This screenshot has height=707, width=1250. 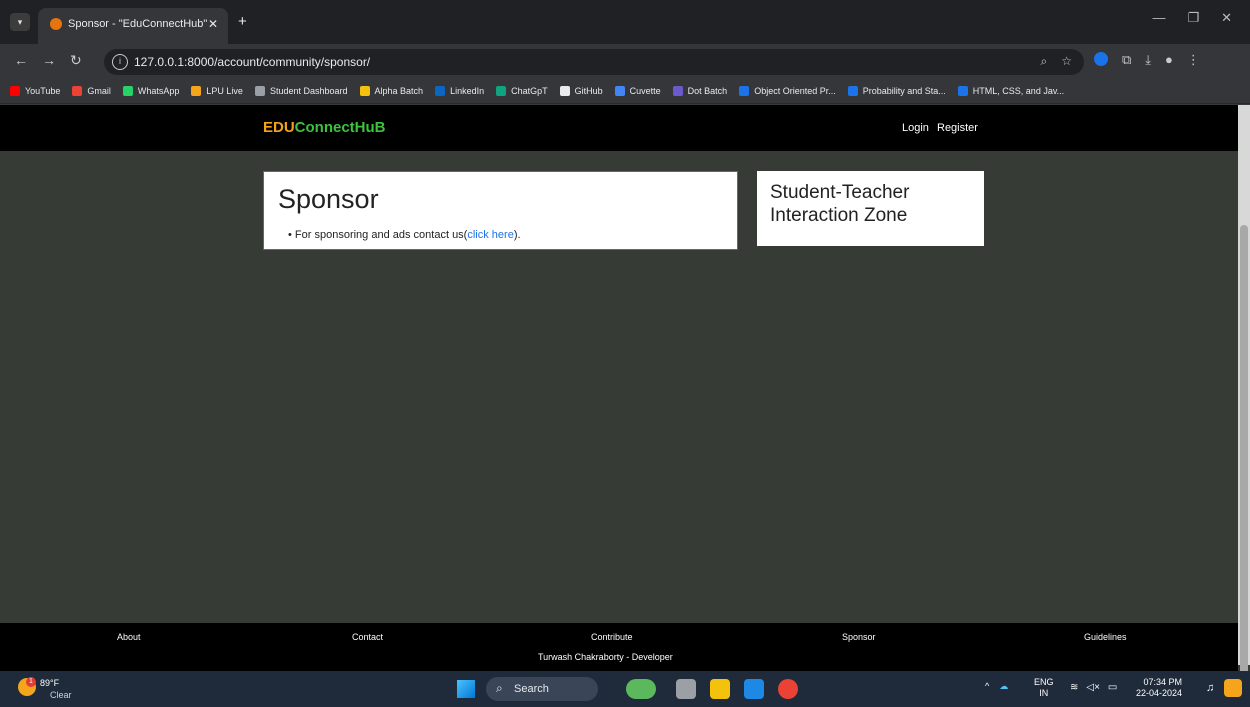 I want to click on bookmark-label: Dot Batch, so click(x=707, y=90).